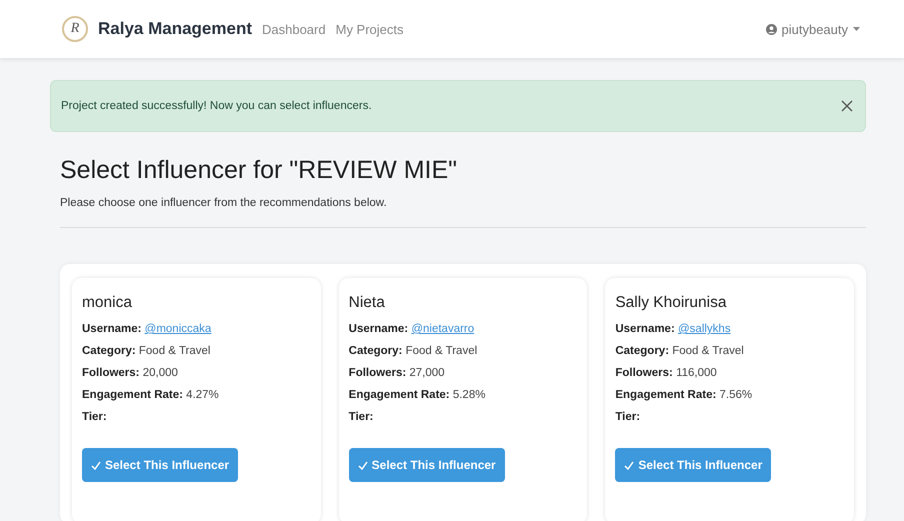 The width and height of the screenshot is (904, 521). I want to click on influencer-detail: Username: @nietavarro, so click(412, 329).